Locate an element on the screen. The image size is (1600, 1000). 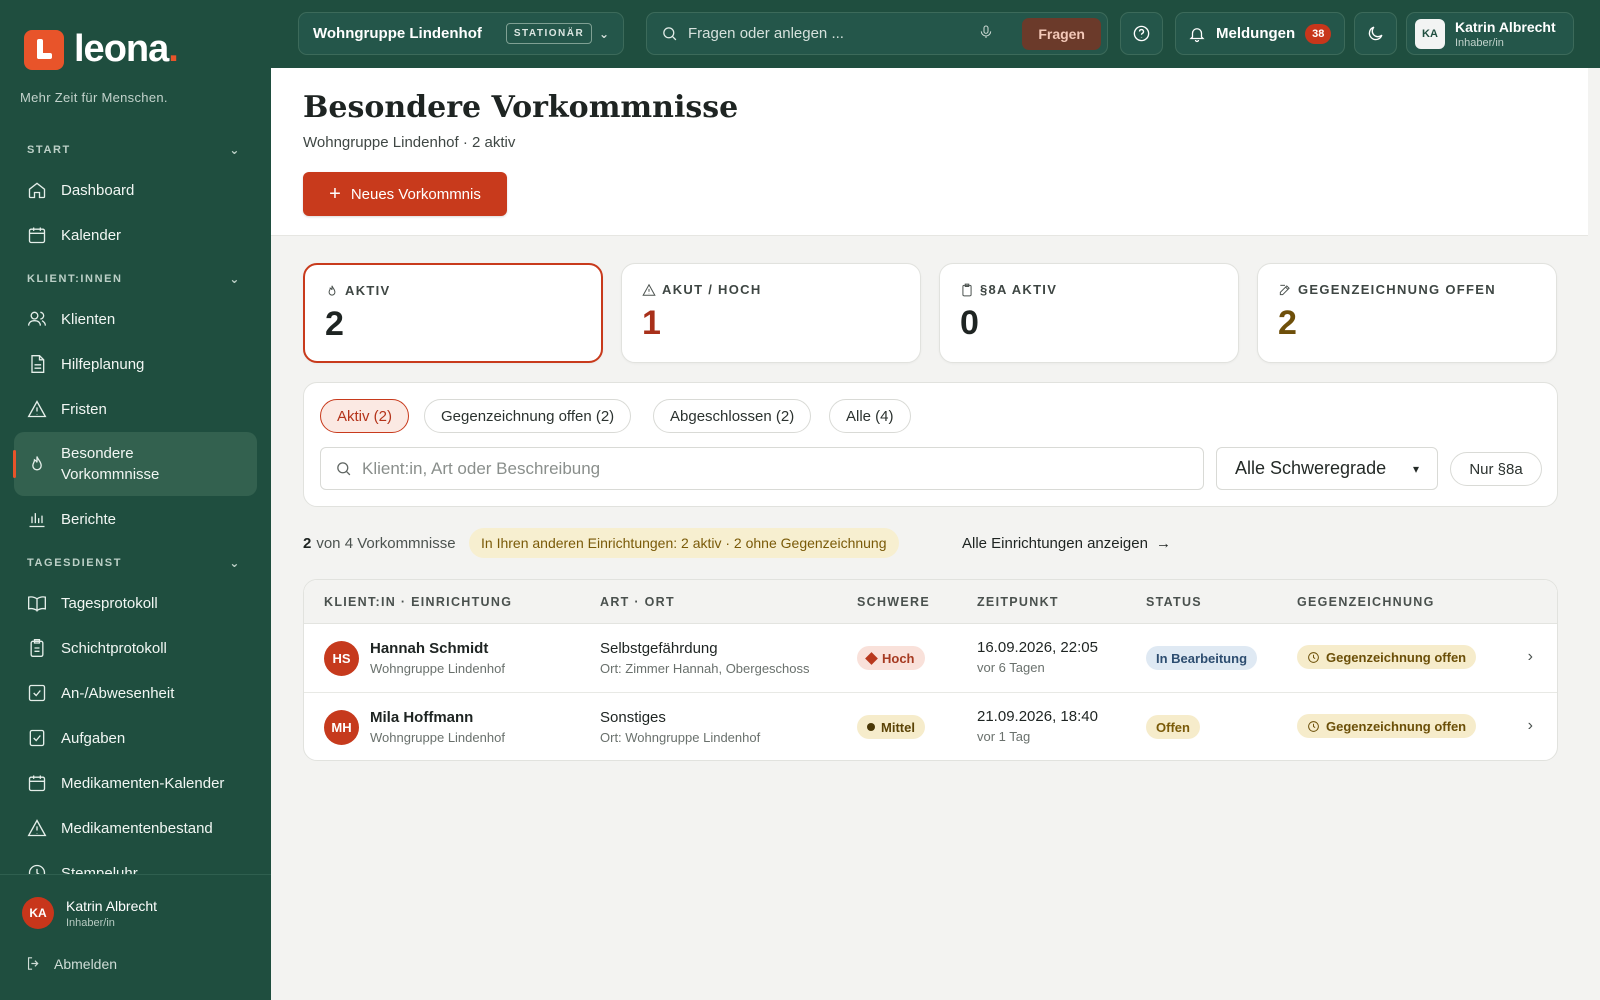
avatar: KA is located at coordinates (38, 913).